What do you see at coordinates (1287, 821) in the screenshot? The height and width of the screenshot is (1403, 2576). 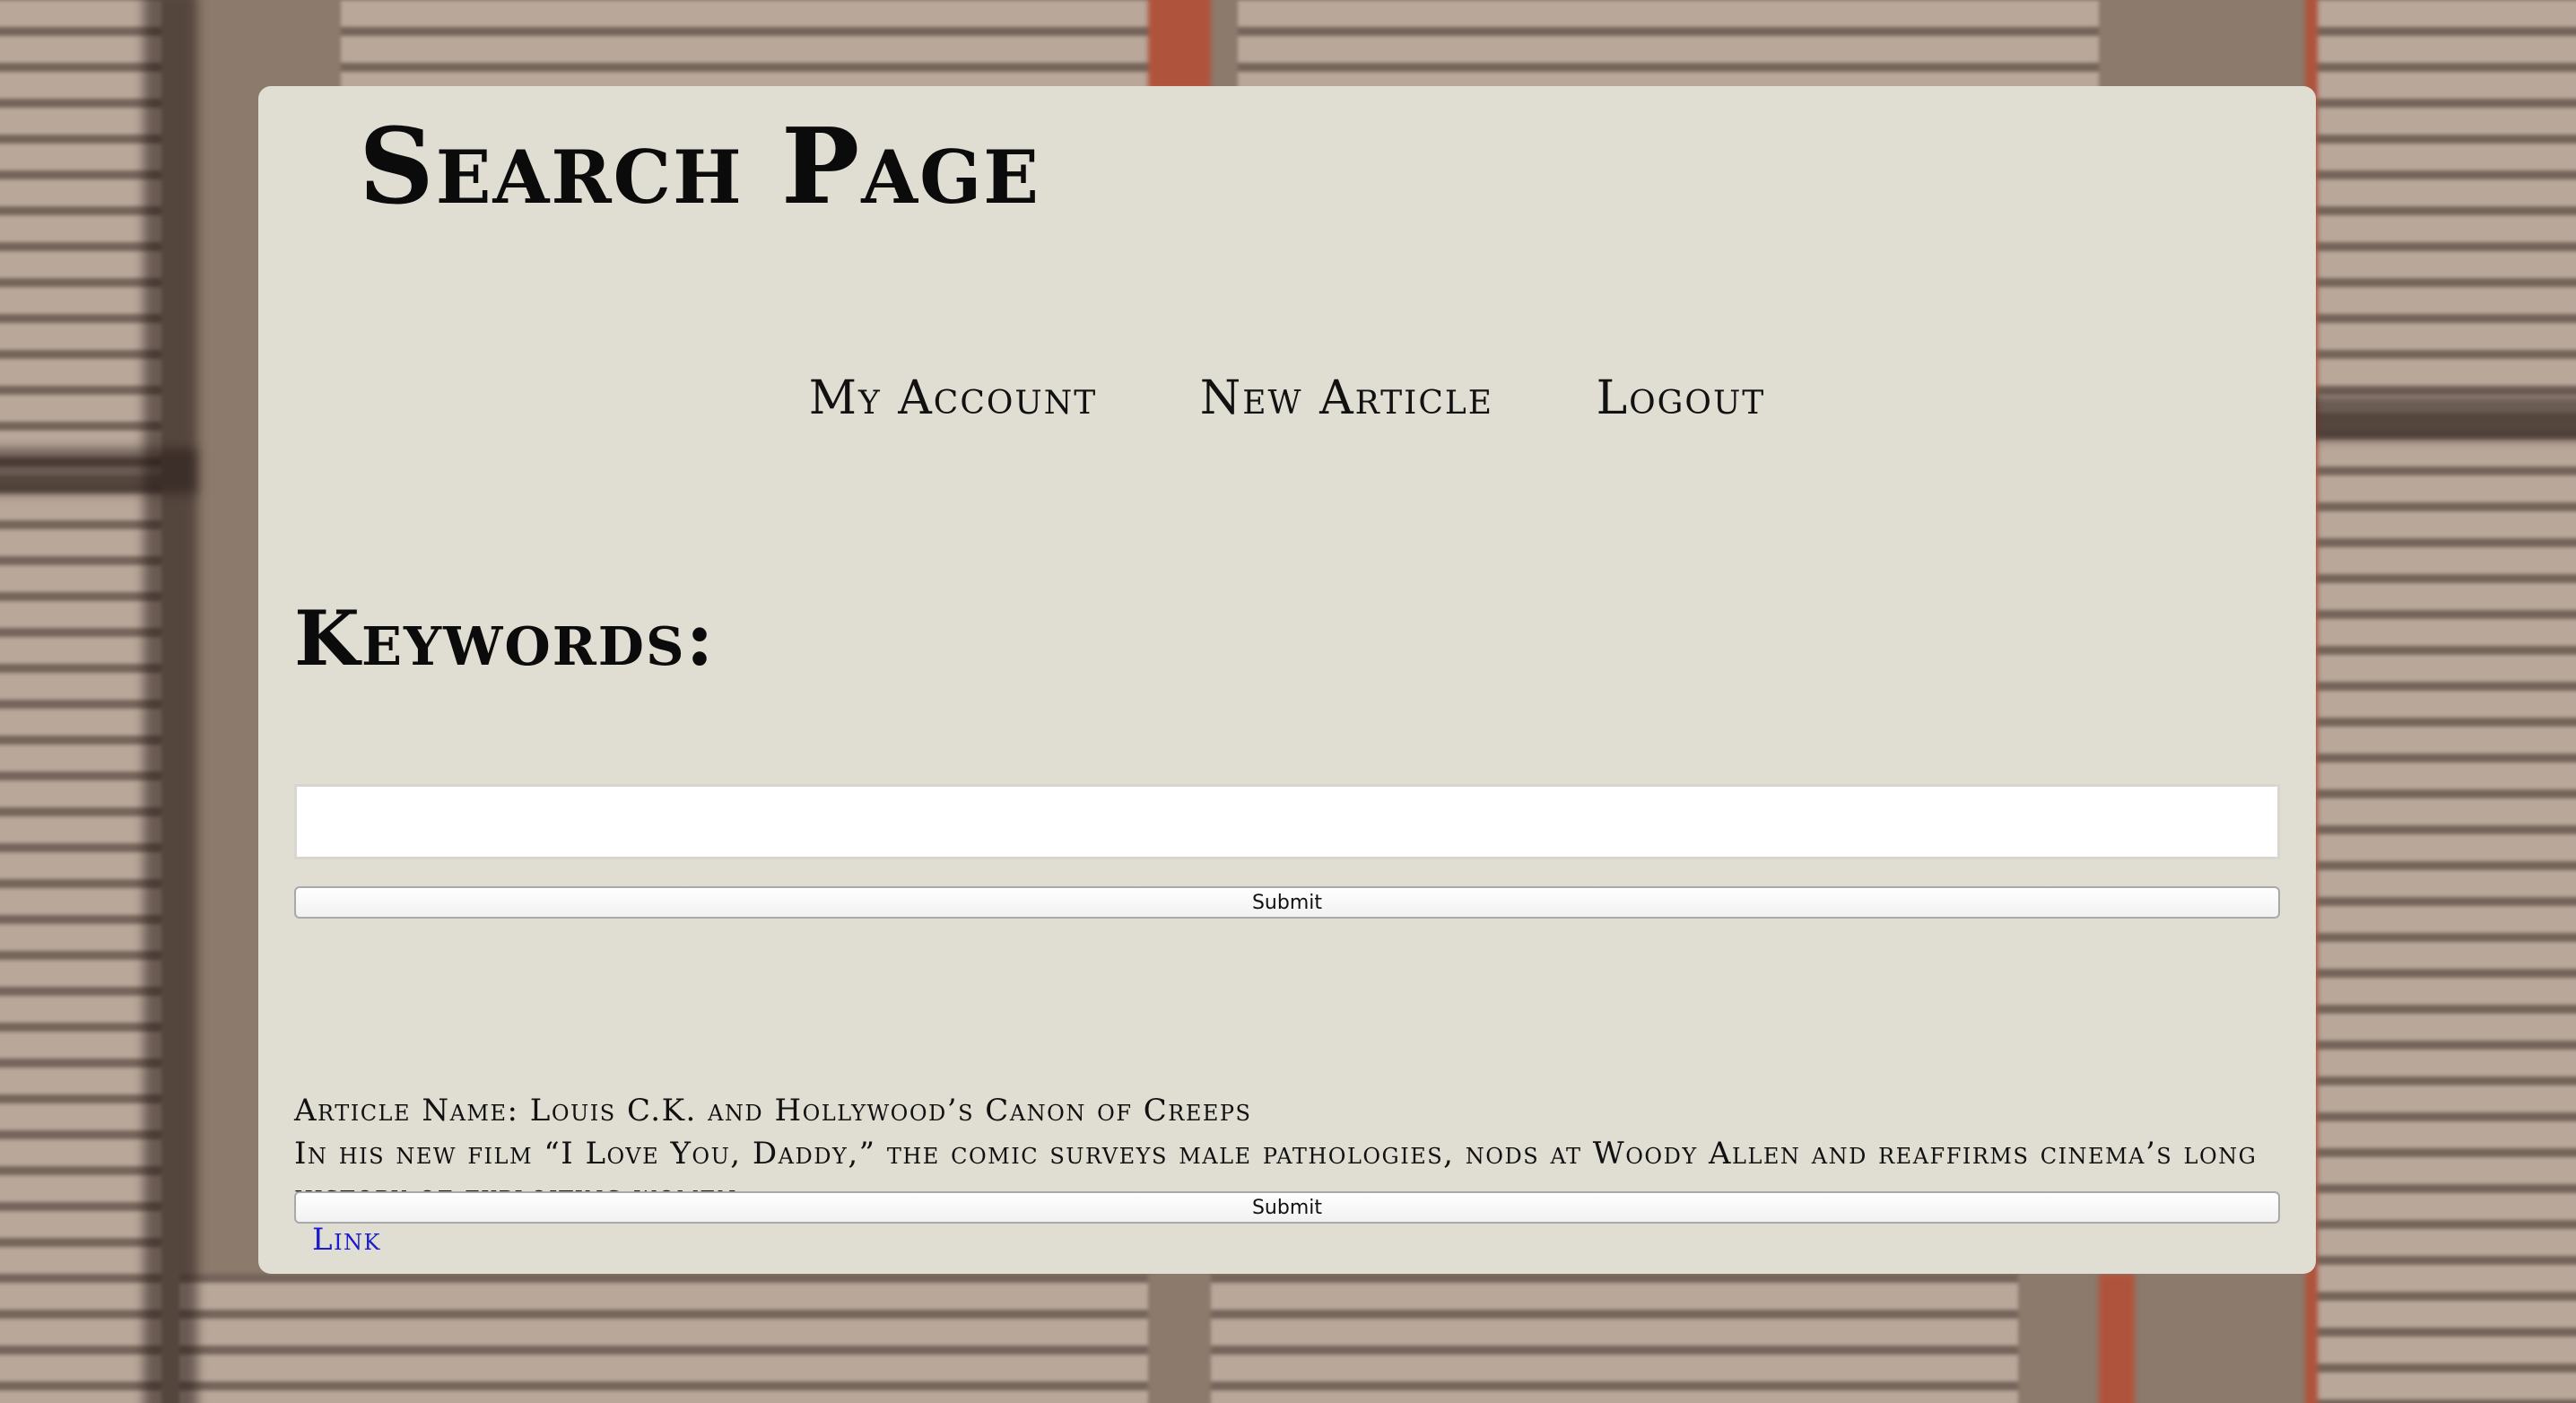 I see `keywords-input` at bounding box center [1287, 821].